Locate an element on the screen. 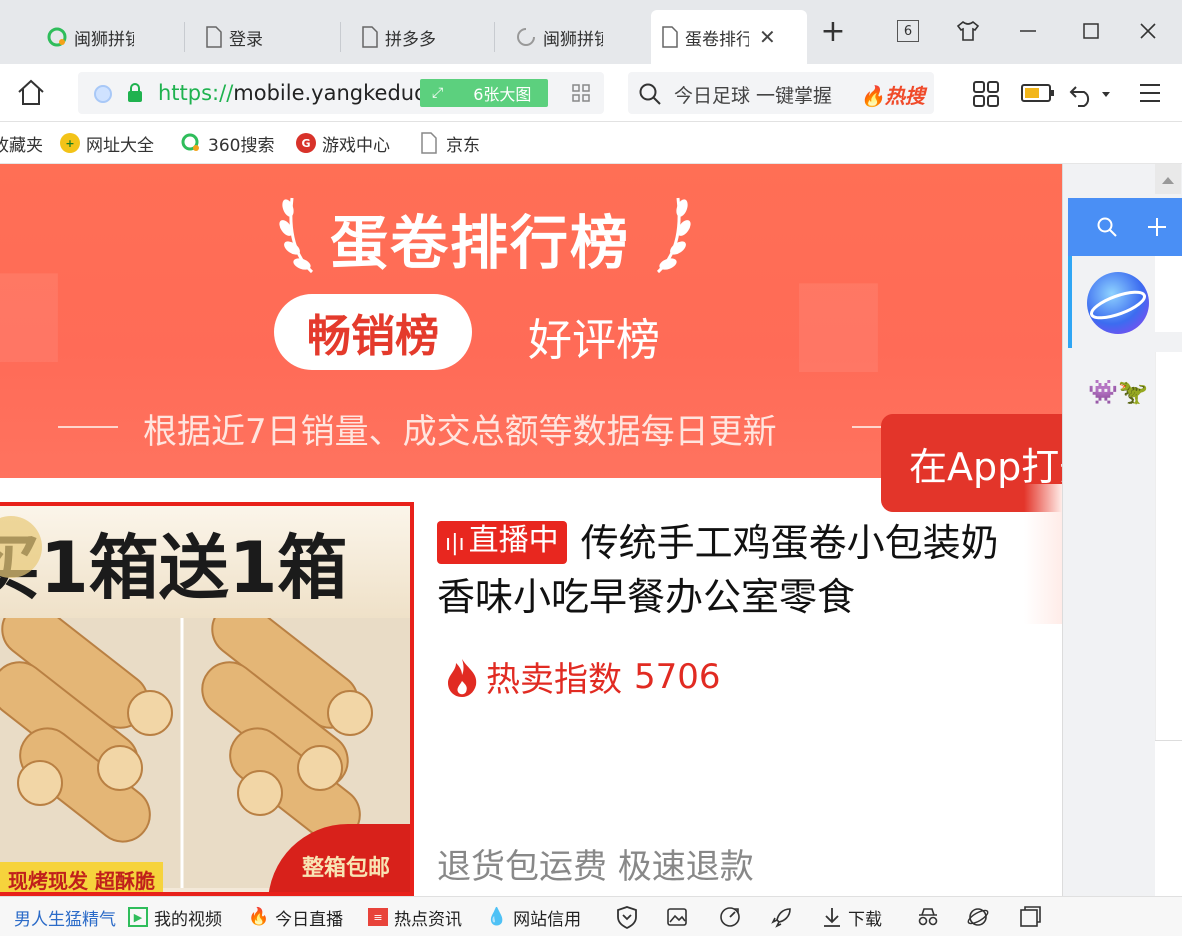  home-button is located at coordinates (31, 94).